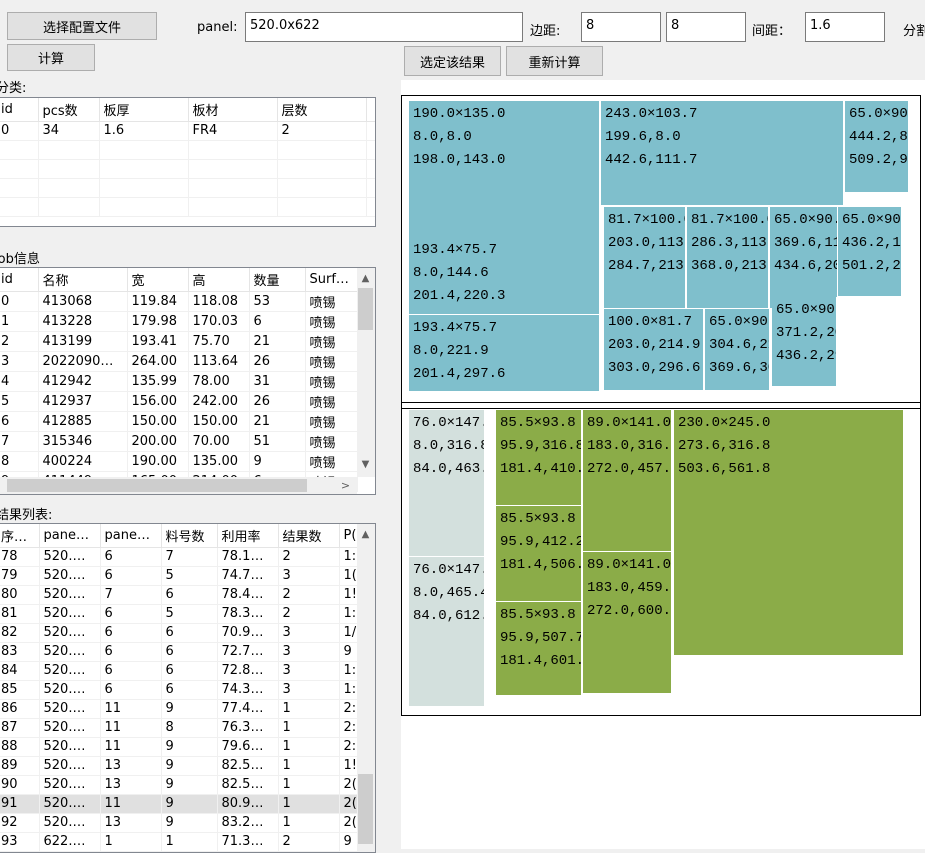 This screenshot has height=853, width=925. What do you see at coordinates (182, 576) in the screenshot?
I see `table-row: 79 520.… 6 5 74.7… 3 1(` at bounding box center [182, 576].